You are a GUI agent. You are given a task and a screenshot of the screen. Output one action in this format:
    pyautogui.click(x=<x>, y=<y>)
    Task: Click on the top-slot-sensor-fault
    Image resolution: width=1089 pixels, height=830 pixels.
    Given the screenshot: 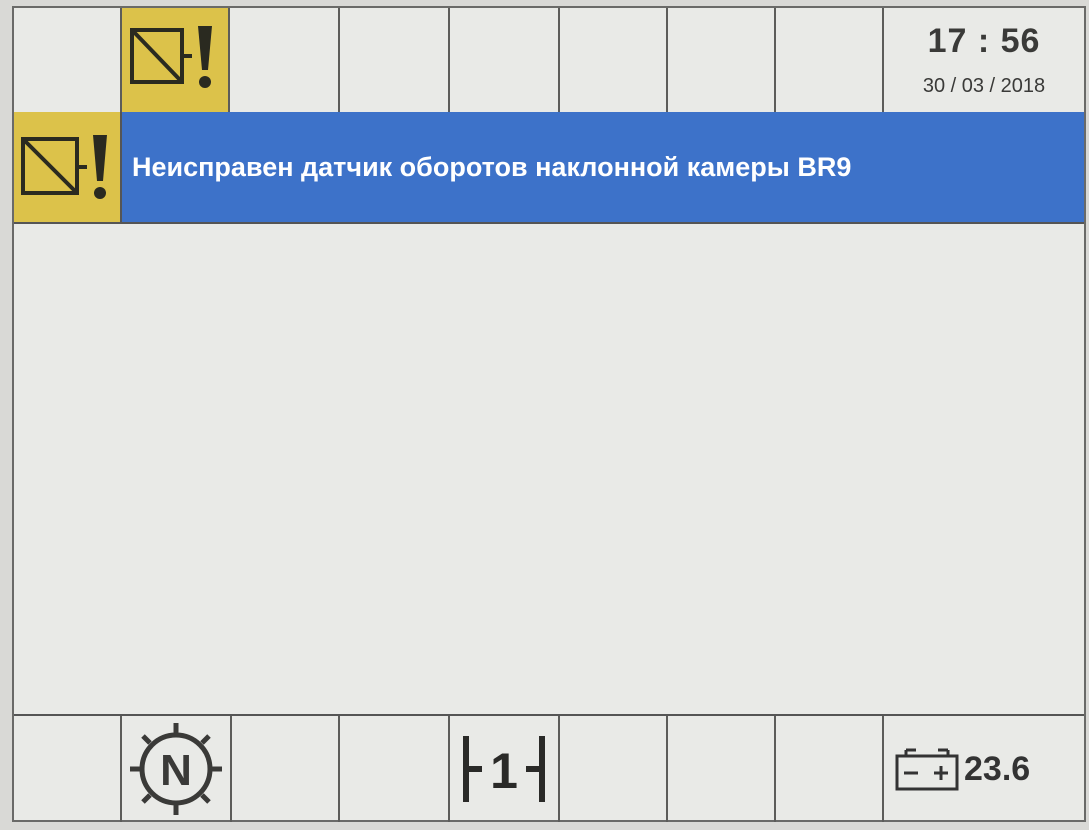 What is the action you would take?
    pyautogui.click(x=176, y=60)
    